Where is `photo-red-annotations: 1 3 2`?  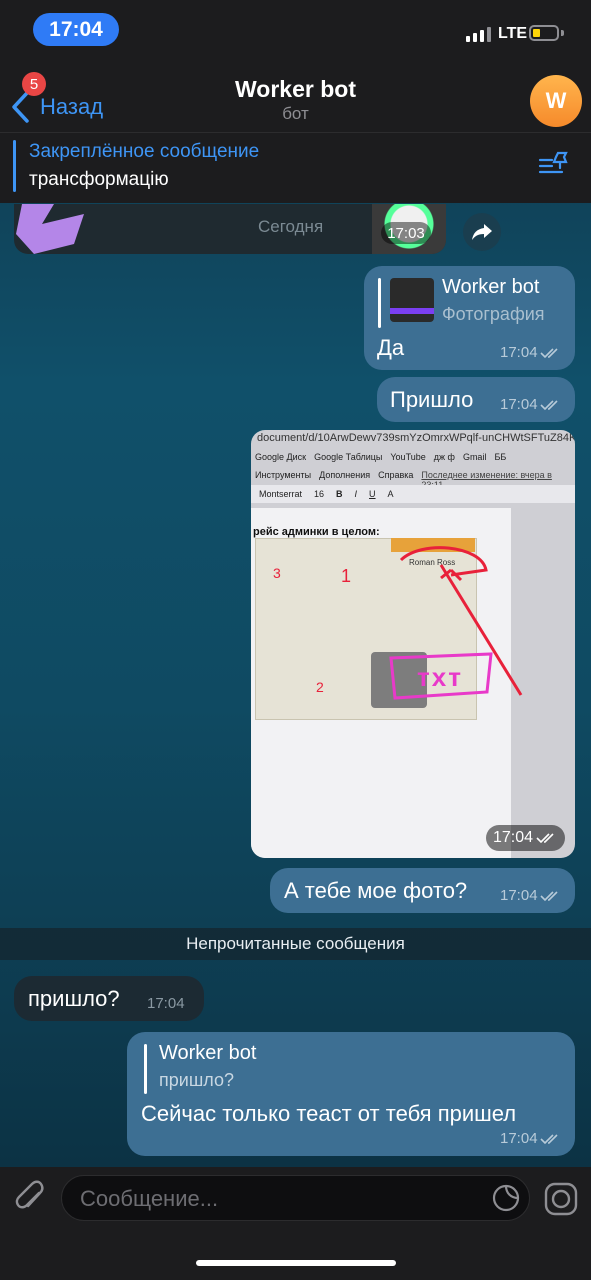
photo-red-annotations: 1 3 2 is located at coordinates (398, 623).